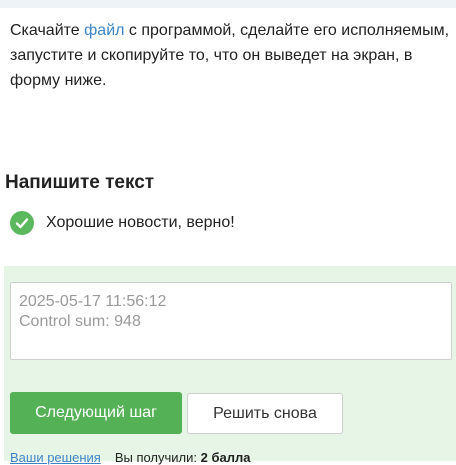 The image size is (456, 465). Describe the element at coordinates (287, 30) in the screenshot. I see `task-text-line-1-rest: с программой, сделайте его исполняемым,` at that location.